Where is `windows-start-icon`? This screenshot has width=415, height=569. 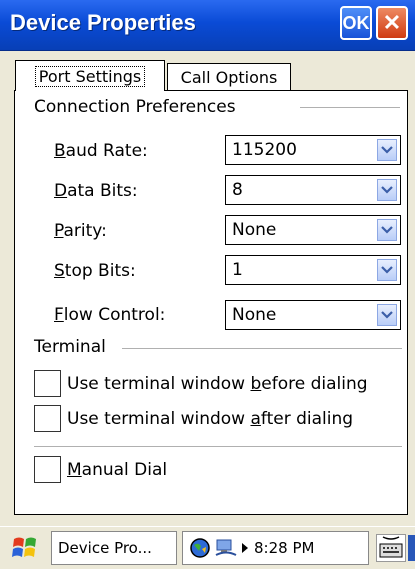 windows-start-icon is located at coordinates (25, 548).